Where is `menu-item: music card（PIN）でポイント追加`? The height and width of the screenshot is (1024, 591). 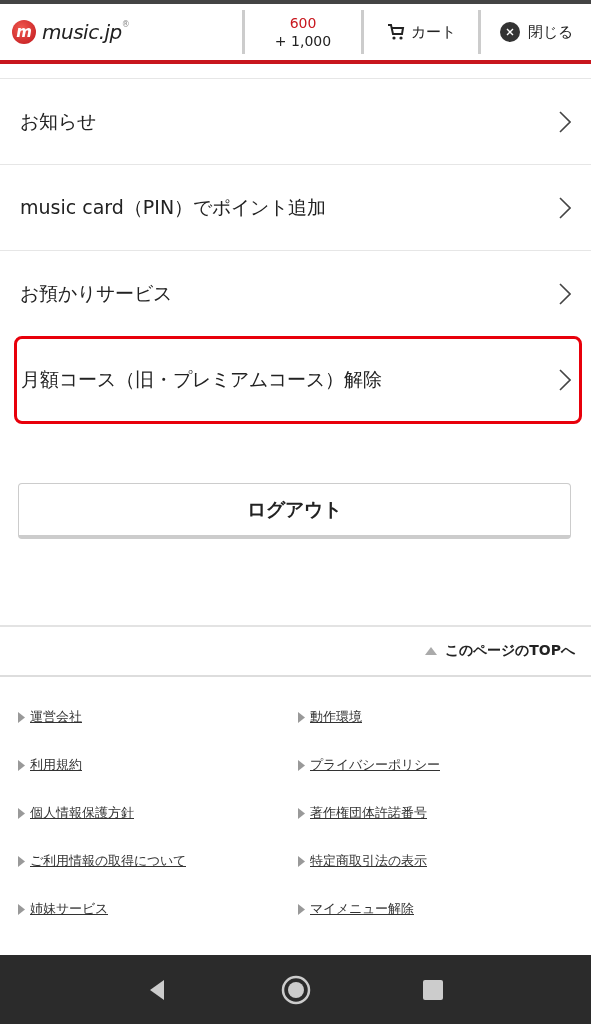
menu-item: music card（PIN）でポイント追加 is located at coordinates (295, 207).